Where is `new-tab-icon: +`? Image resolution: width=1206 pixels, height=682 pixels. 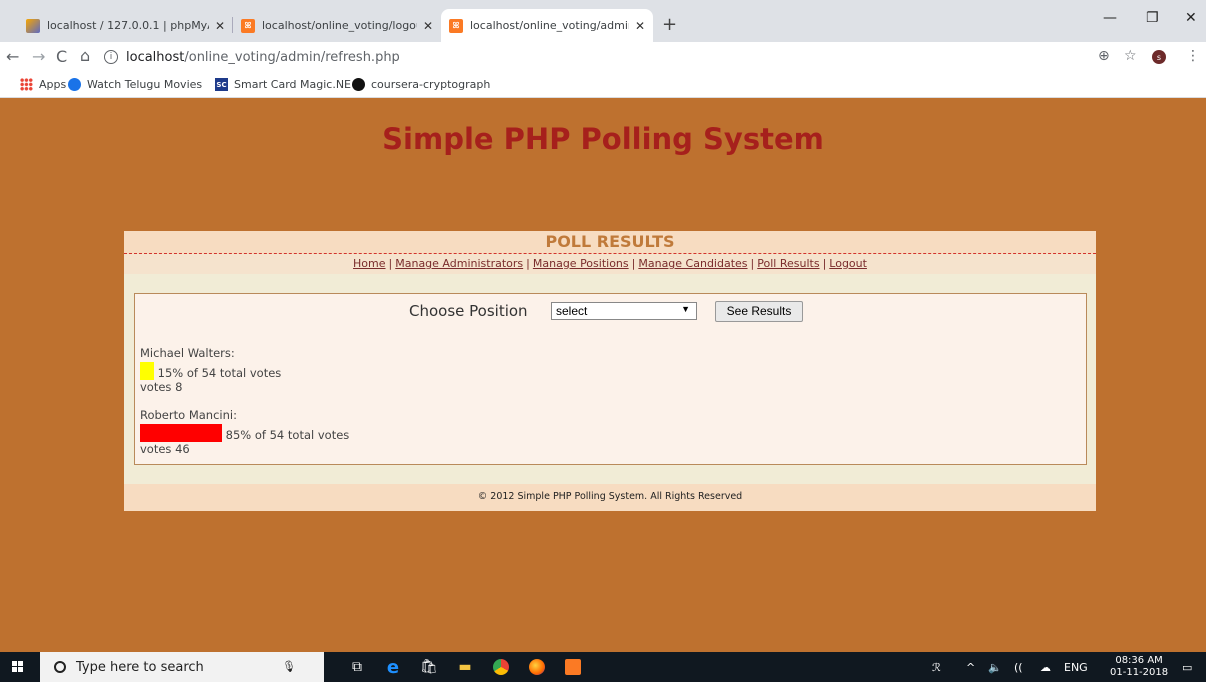 new-tab-icon: + is located at coordinates (669, 24).